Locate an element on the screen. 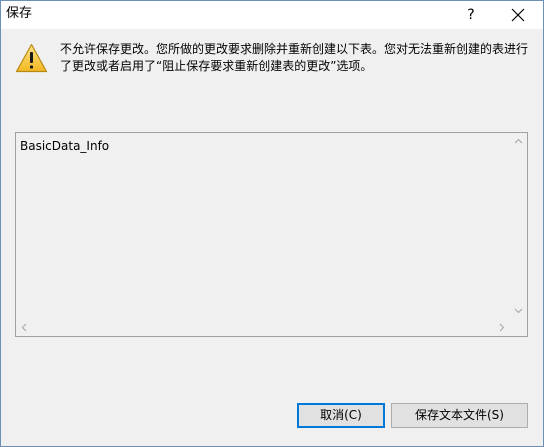 The height and width of the screenshot is (447, 544). scroll-left-arrow is located at coordinates (24, 327).